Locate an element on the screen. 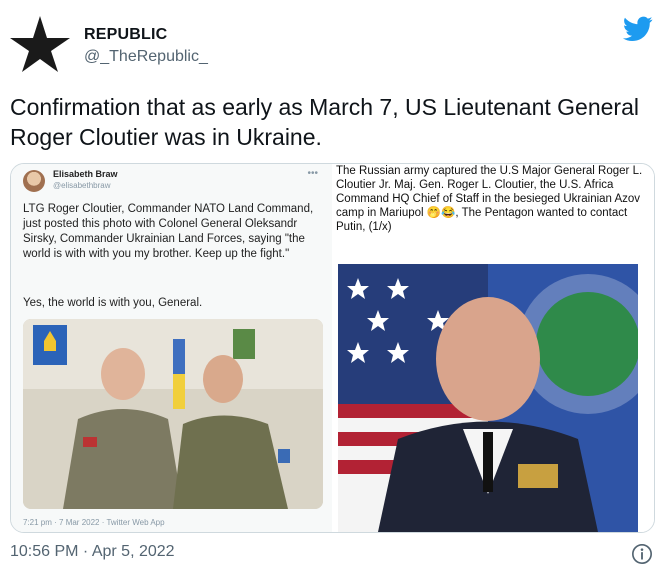 The image size is (661, 570). info-icon is located at coordinates (642, 554).